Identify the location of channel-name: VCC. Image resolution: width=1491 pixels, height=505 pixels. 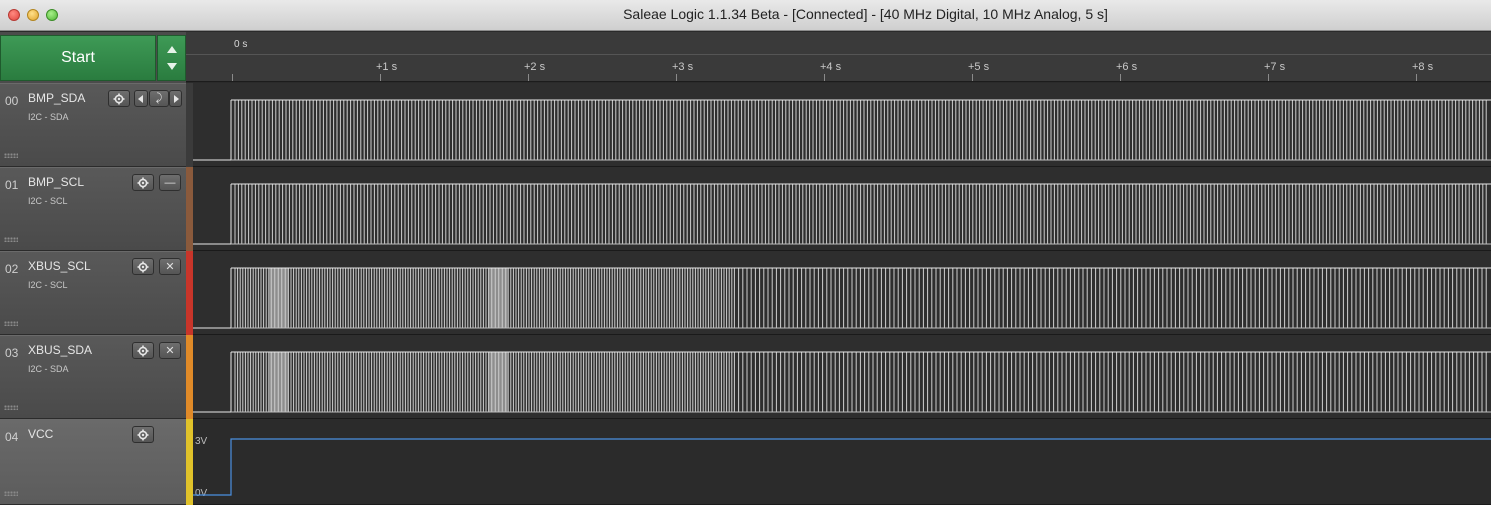
(40, 434).